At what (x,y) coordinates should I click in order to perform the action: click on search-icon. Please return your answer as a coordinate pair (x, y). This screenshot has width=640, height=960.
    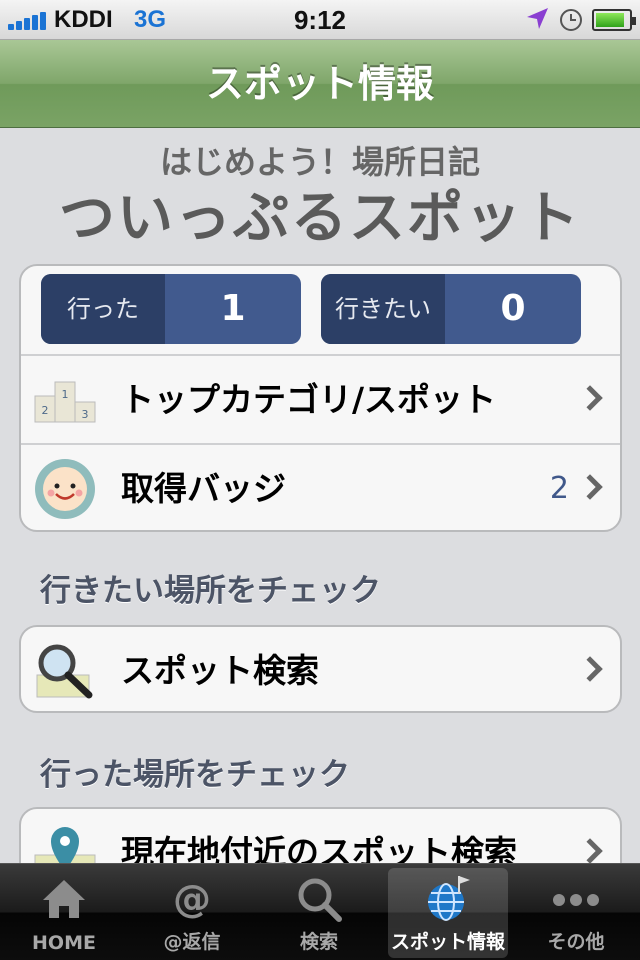
    Looking at the image, I should click on (320, 900).